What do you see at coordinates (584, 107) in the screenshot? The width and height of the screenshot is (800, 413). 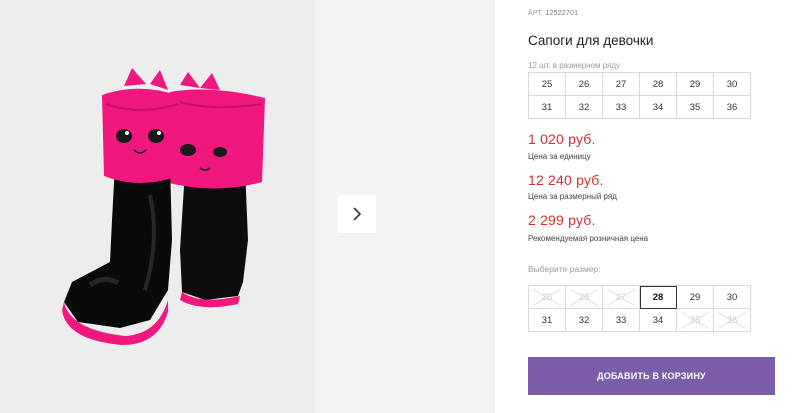 I see `size-row-cell: 32` at bounding box center [584, 107].